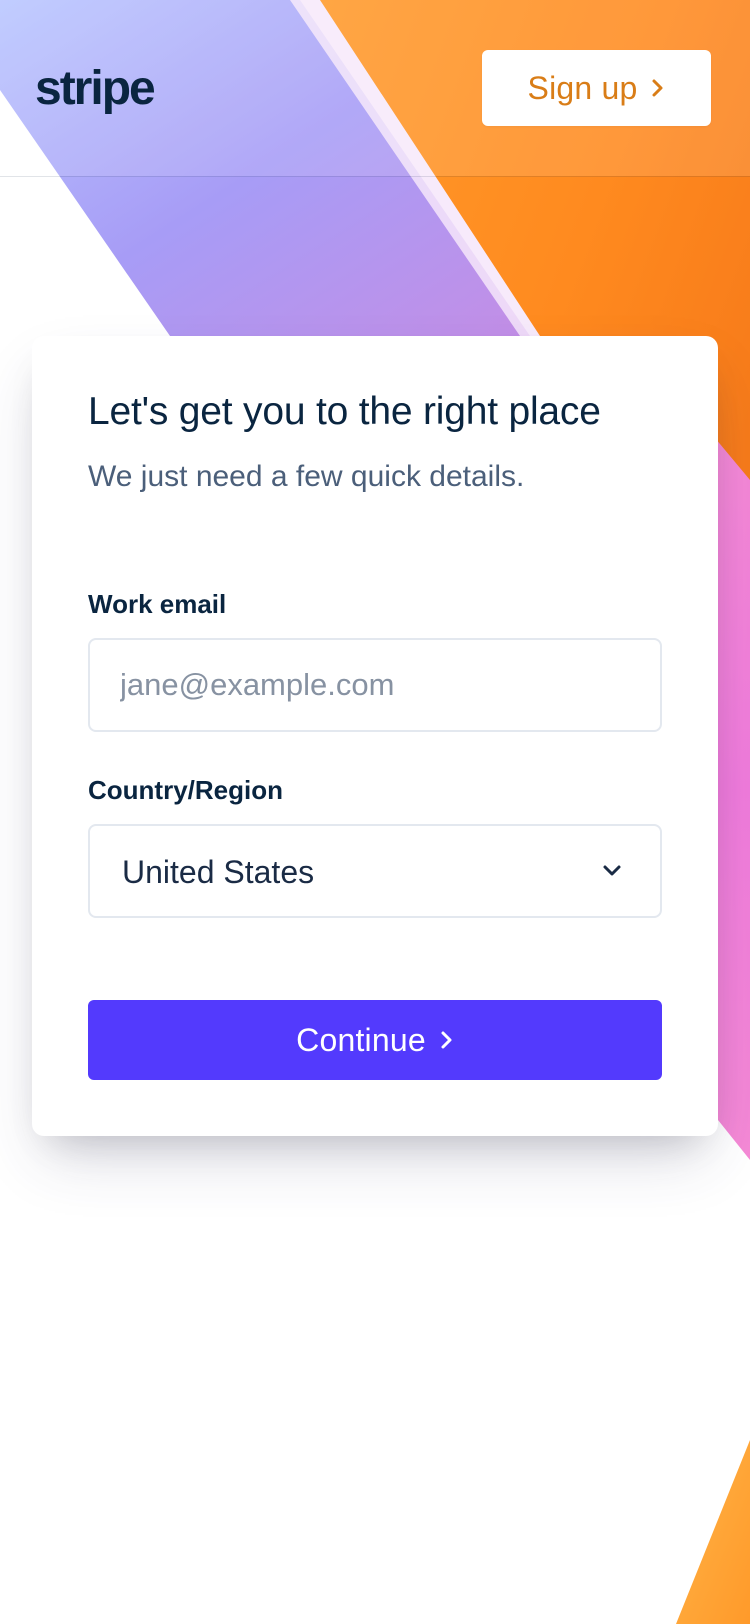 This screenshot has width=750, height=1624. Describe the element at coordinates (95, 88) in the screenshot. I see `stripe-logo-text: stripe` at that location.